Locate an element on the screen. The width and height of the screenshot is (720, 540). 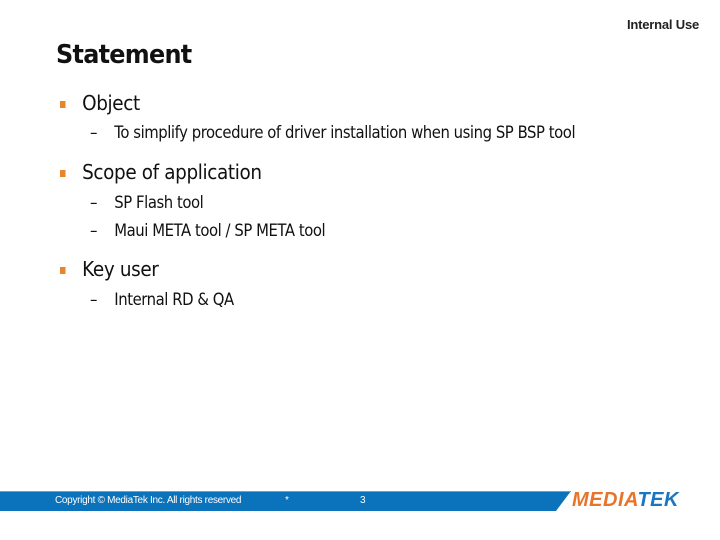
mediatek-logo: MEDIATEK is located at coordinates (625, 500).